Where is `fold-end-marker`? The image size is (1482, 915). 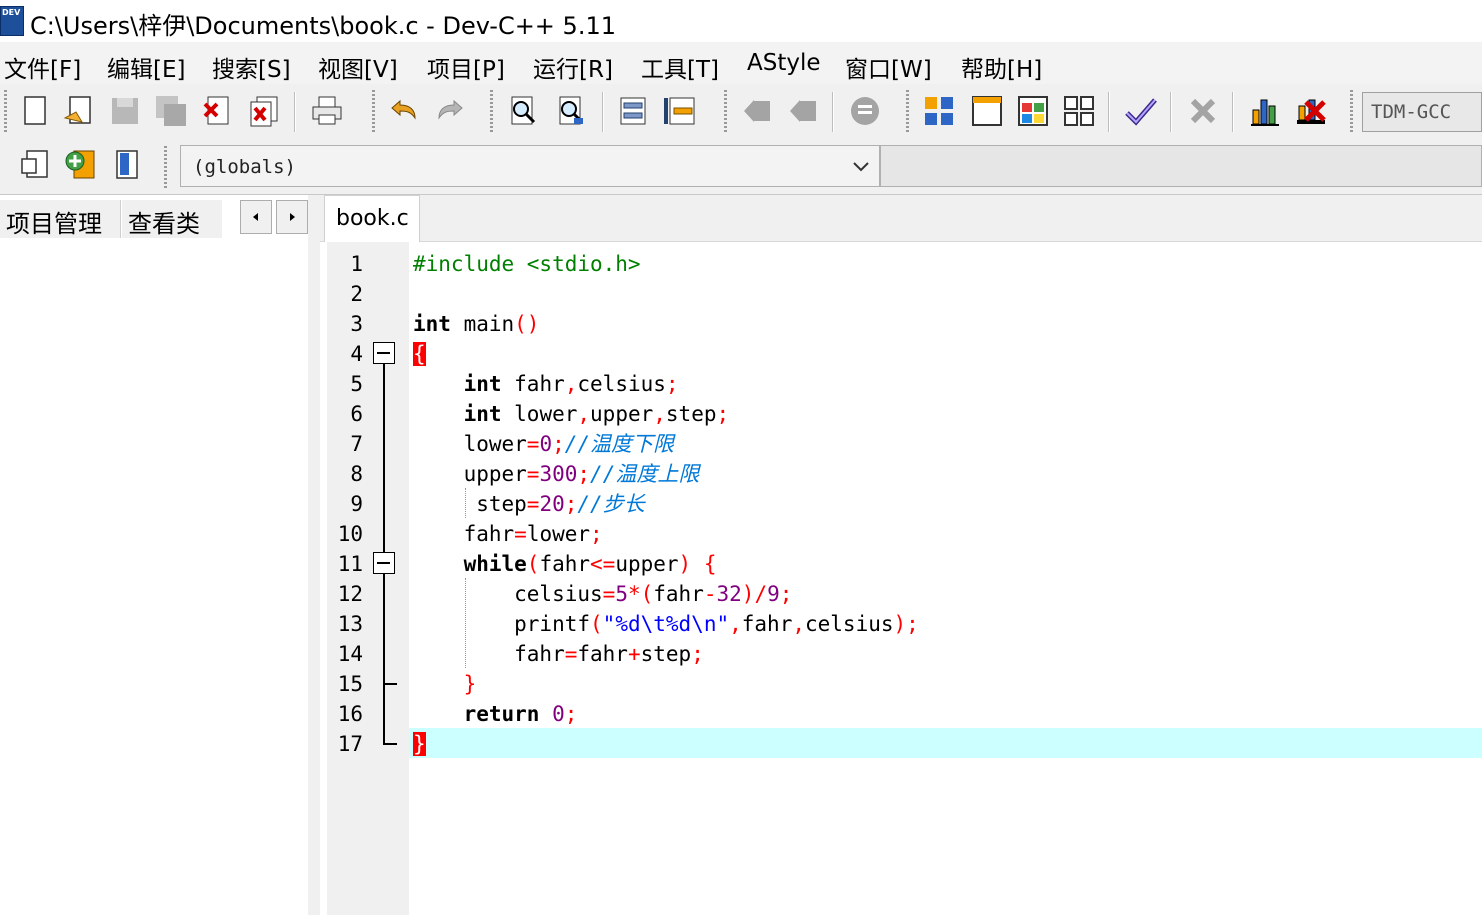
fold-end-marker is located at coordinates (390, 744).